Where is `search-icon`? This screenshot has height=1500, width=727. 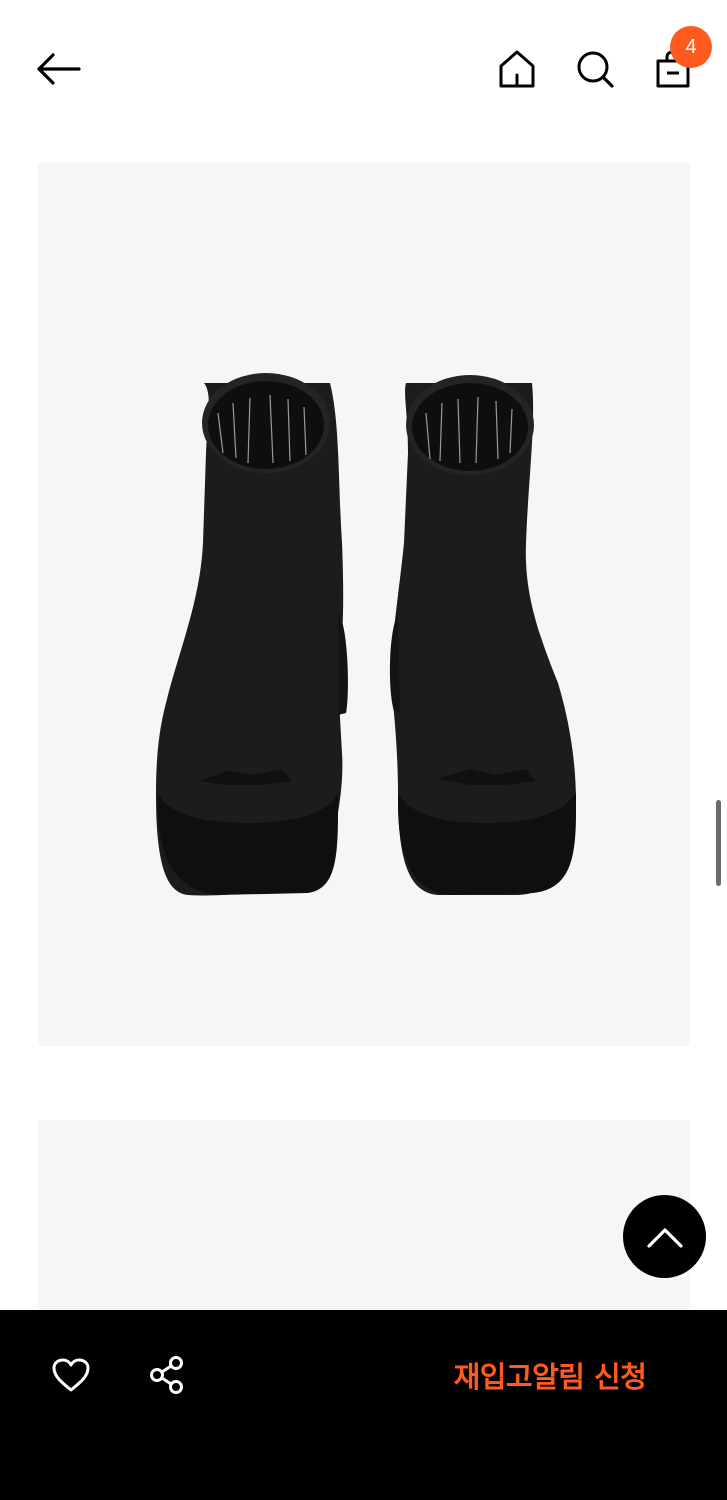 search-icon is located at coordinates (595, 69).